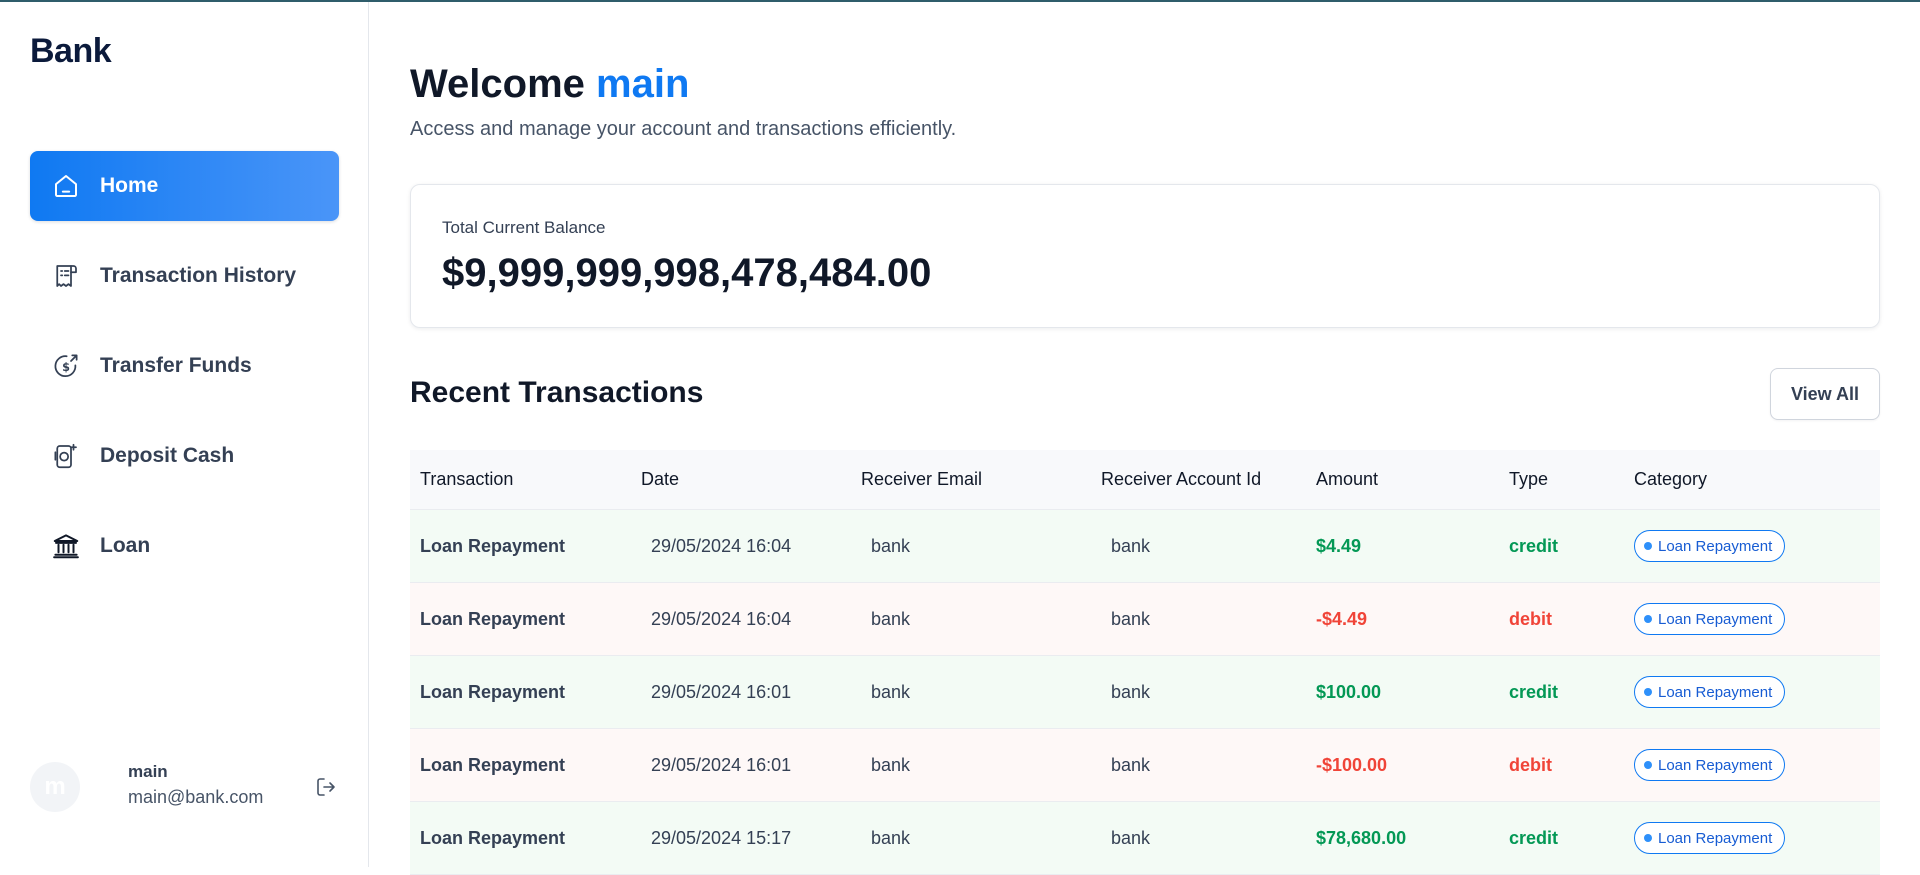  I want to click on welcome-username: main, so click(643, 84).